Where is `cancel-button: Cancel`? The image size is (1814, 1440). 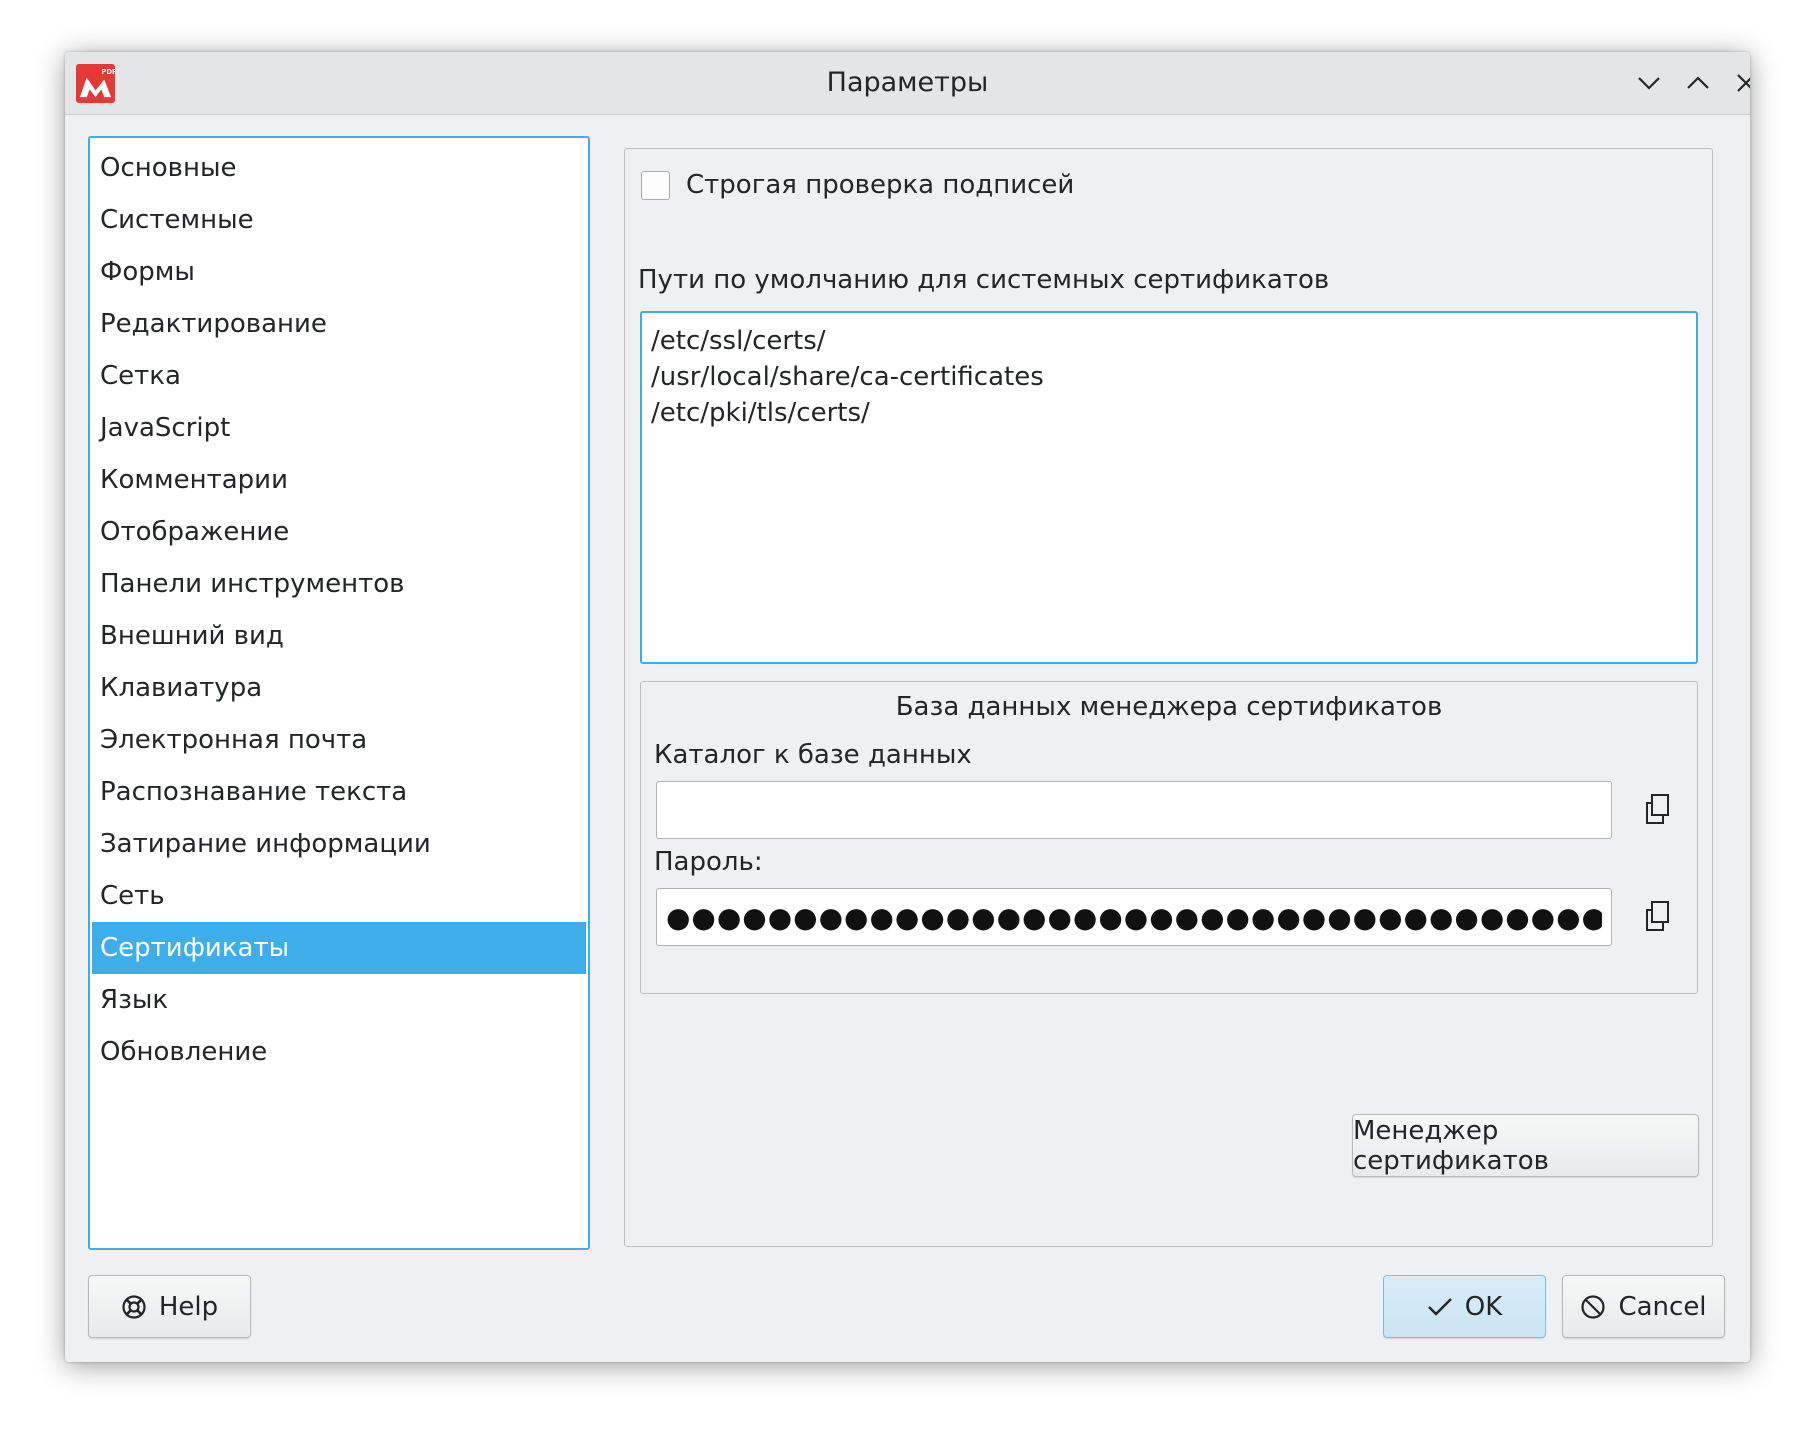 cancel-button: Cancel is located at coordinates (1643, 1306).